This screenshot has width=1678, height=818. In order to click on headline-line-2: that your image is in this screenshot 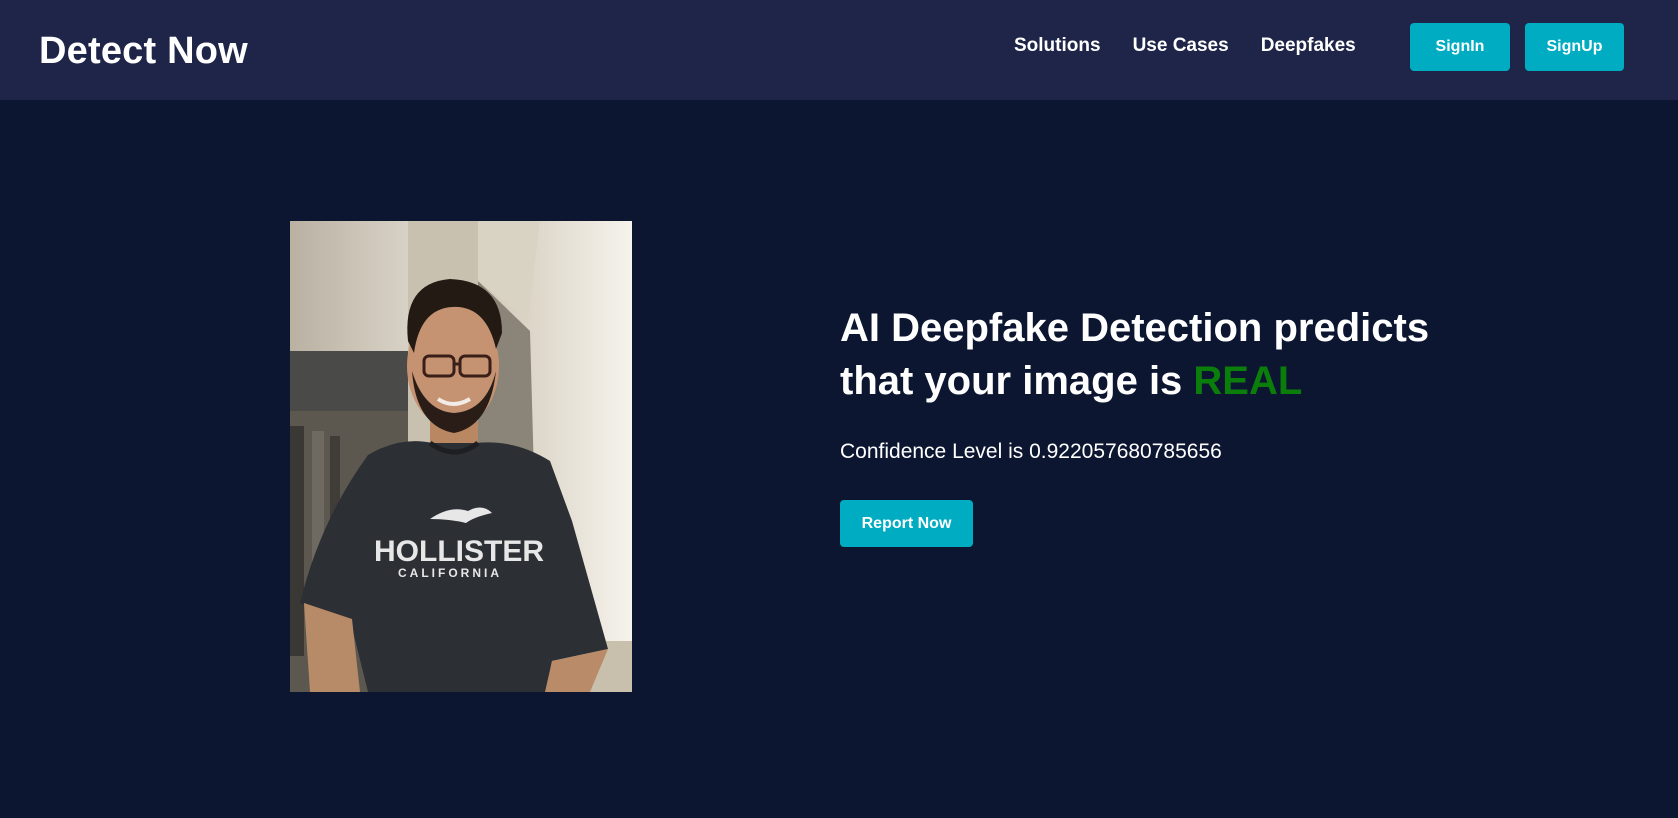, I will do `click(1017, 381)`.